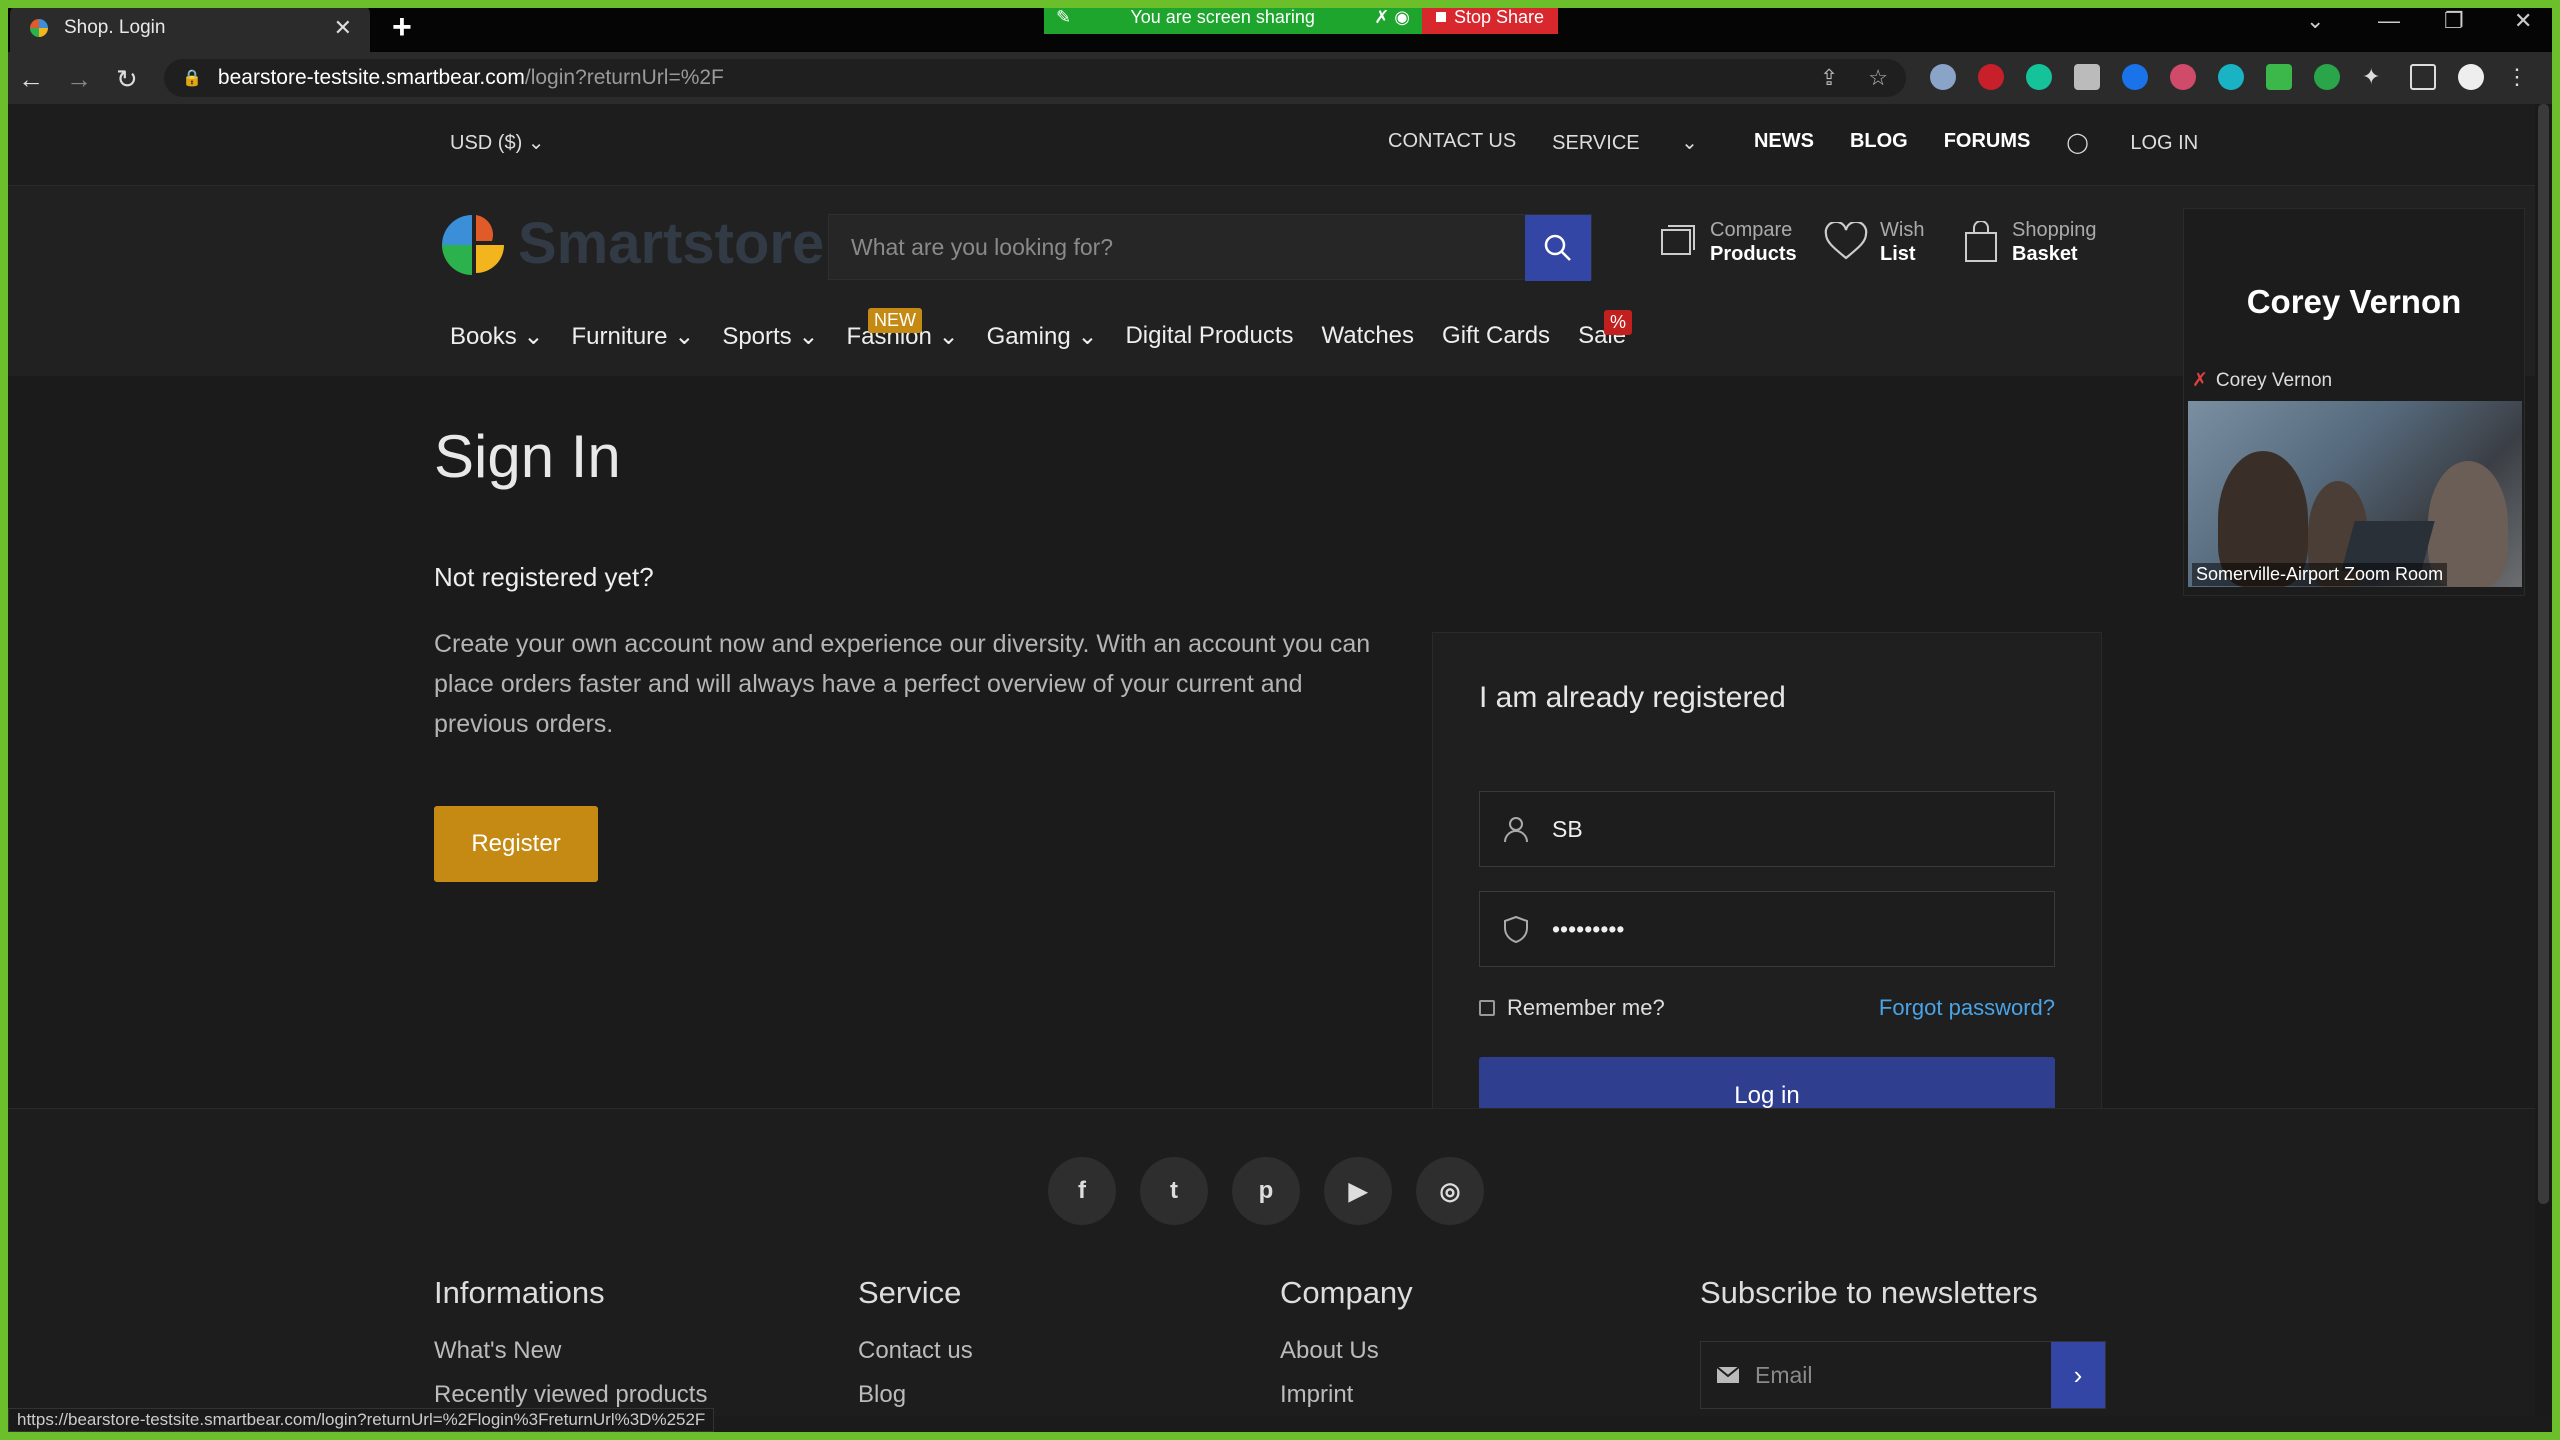 The width and height of the screenshot is (2560, 1440). What do you see at coordinates (2200, 380) in the screenshot?
I see `mic-muted-icon: ✗` at bounding box center [2200, 380].